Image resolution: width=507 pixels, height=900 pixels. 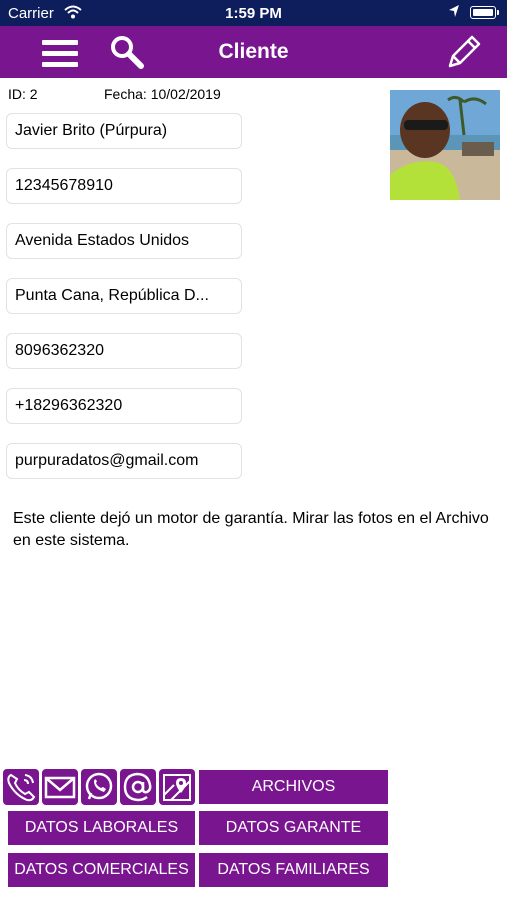 What do you see at coordinates (124, 186) in the screenshot?
I see `id-number-field: 12345678910` at bounding box center [124, 186].